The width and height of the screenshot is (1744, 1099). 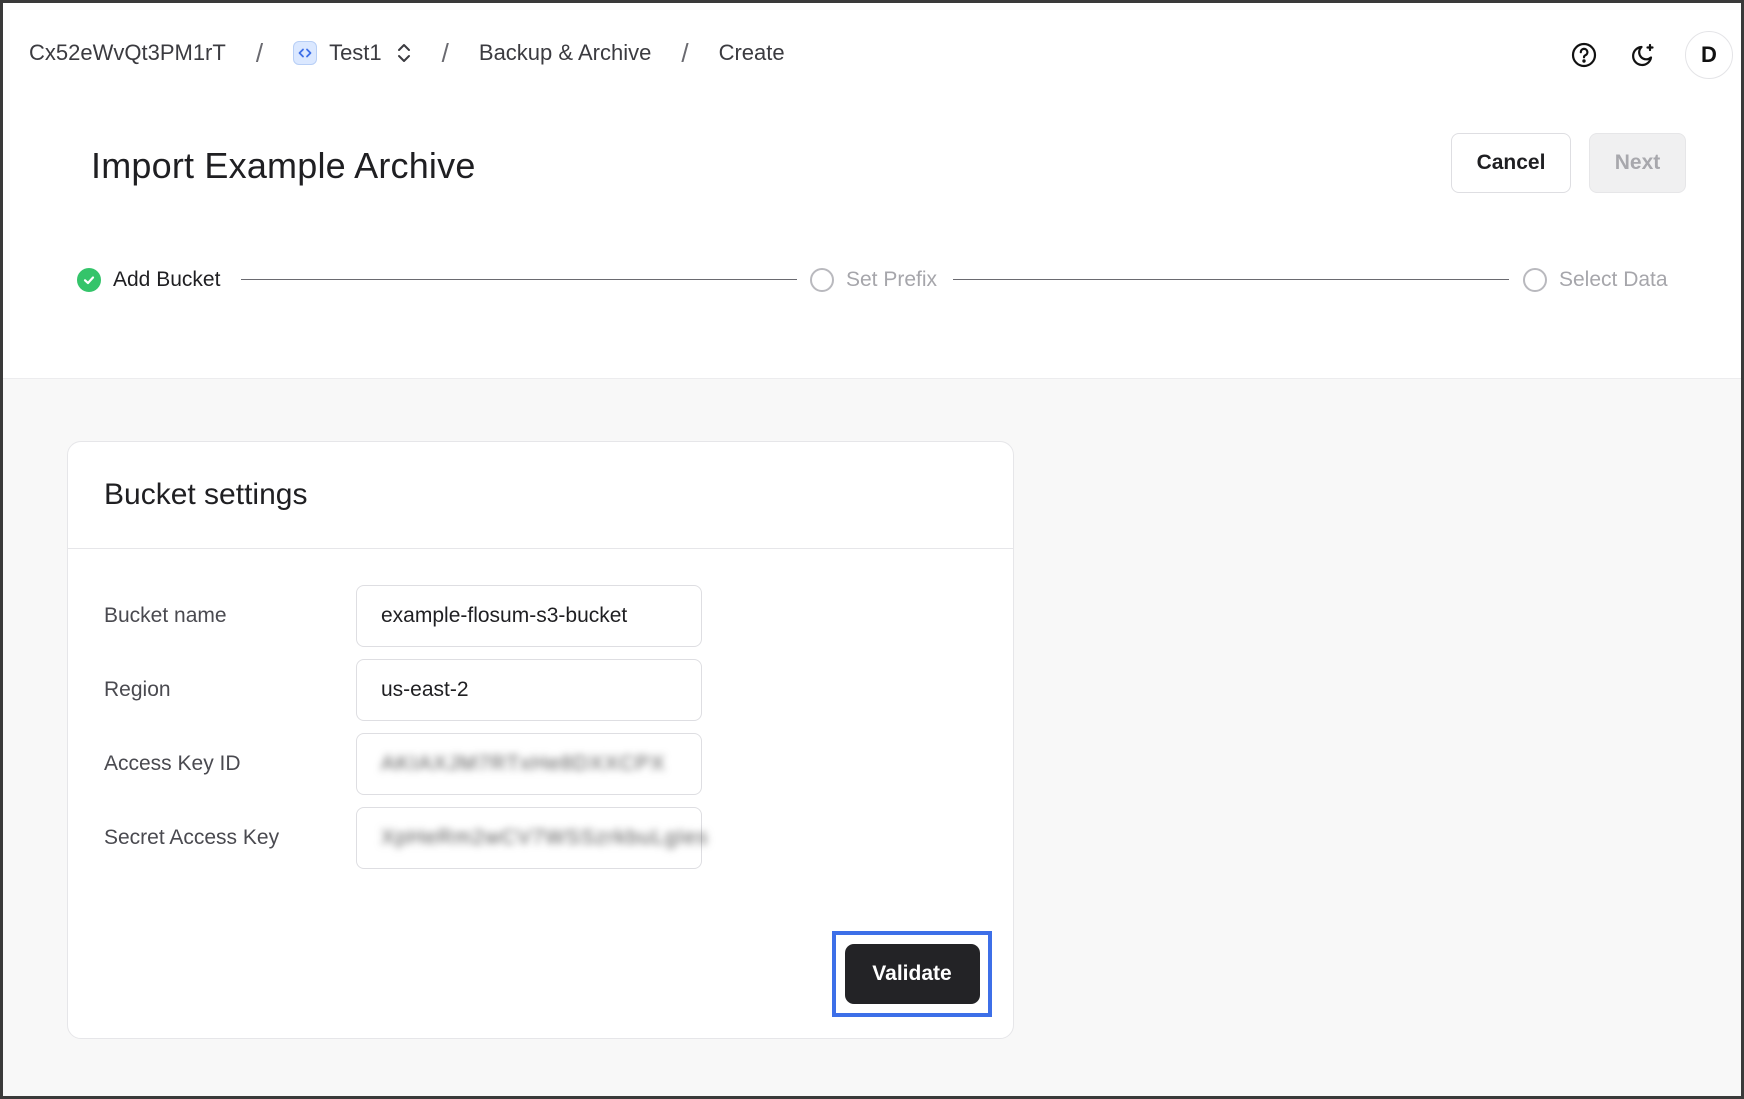 I want to click on form-row-bucket-name: Bucket name example-flosum-s3-bucket, so click(x=403, y=616).